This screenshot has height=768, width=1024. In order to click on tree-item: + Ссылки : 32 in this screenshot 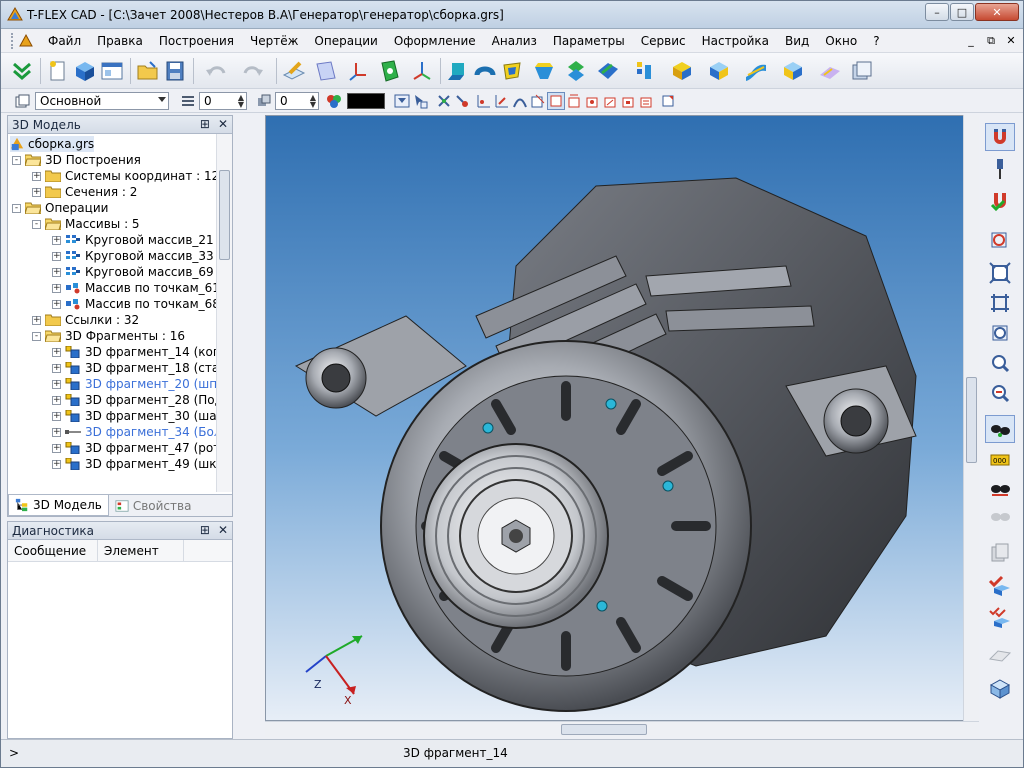, I will do `click(85, 320)`.